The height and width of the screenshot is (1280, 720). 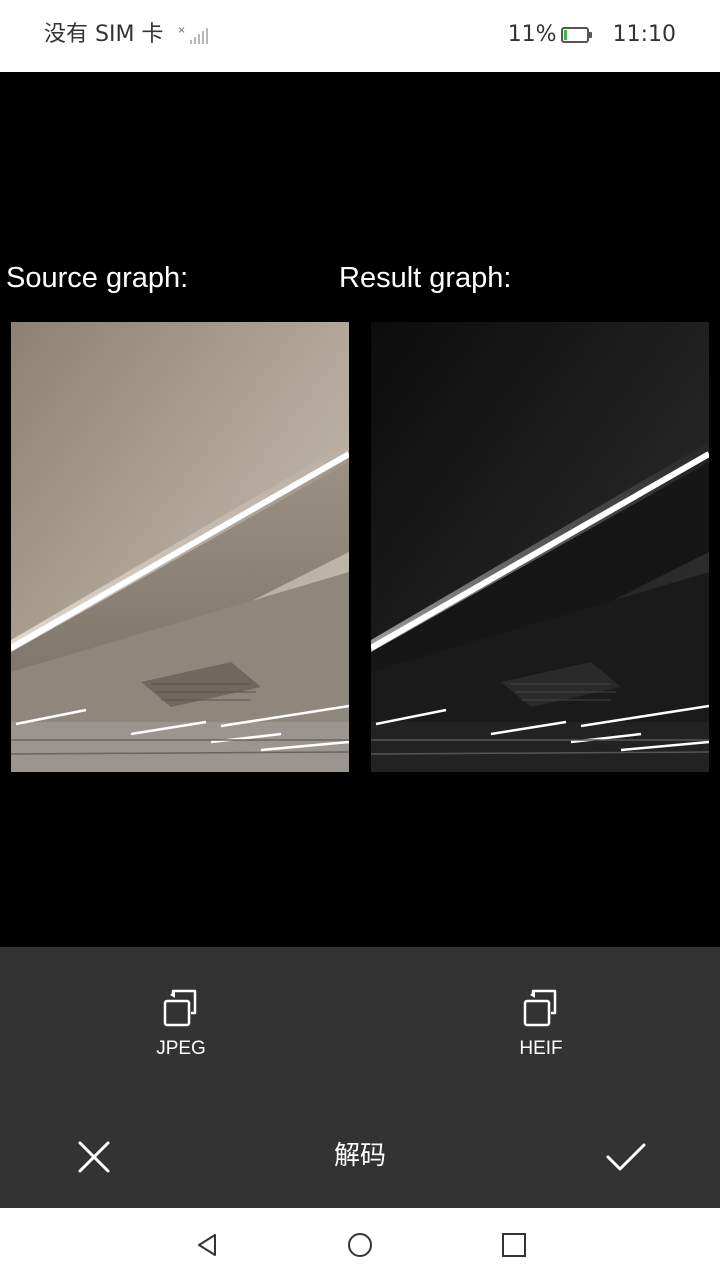 I want to click on jpeg-label: JPEG, so click(x=181, y=1048).